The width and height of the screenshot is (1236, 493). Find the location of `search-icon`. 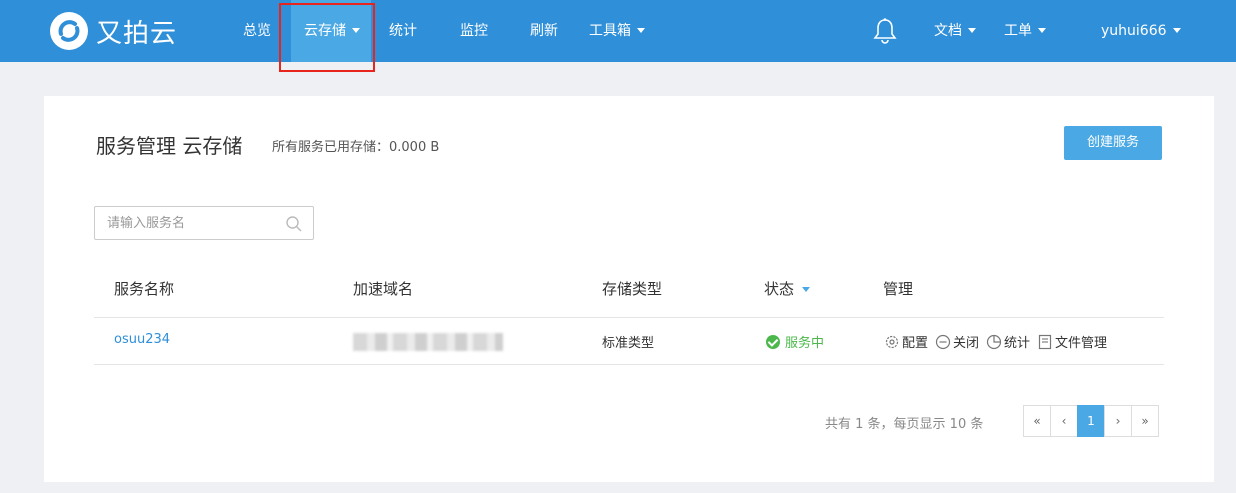

search-icon is located at coordinates (294, 224).